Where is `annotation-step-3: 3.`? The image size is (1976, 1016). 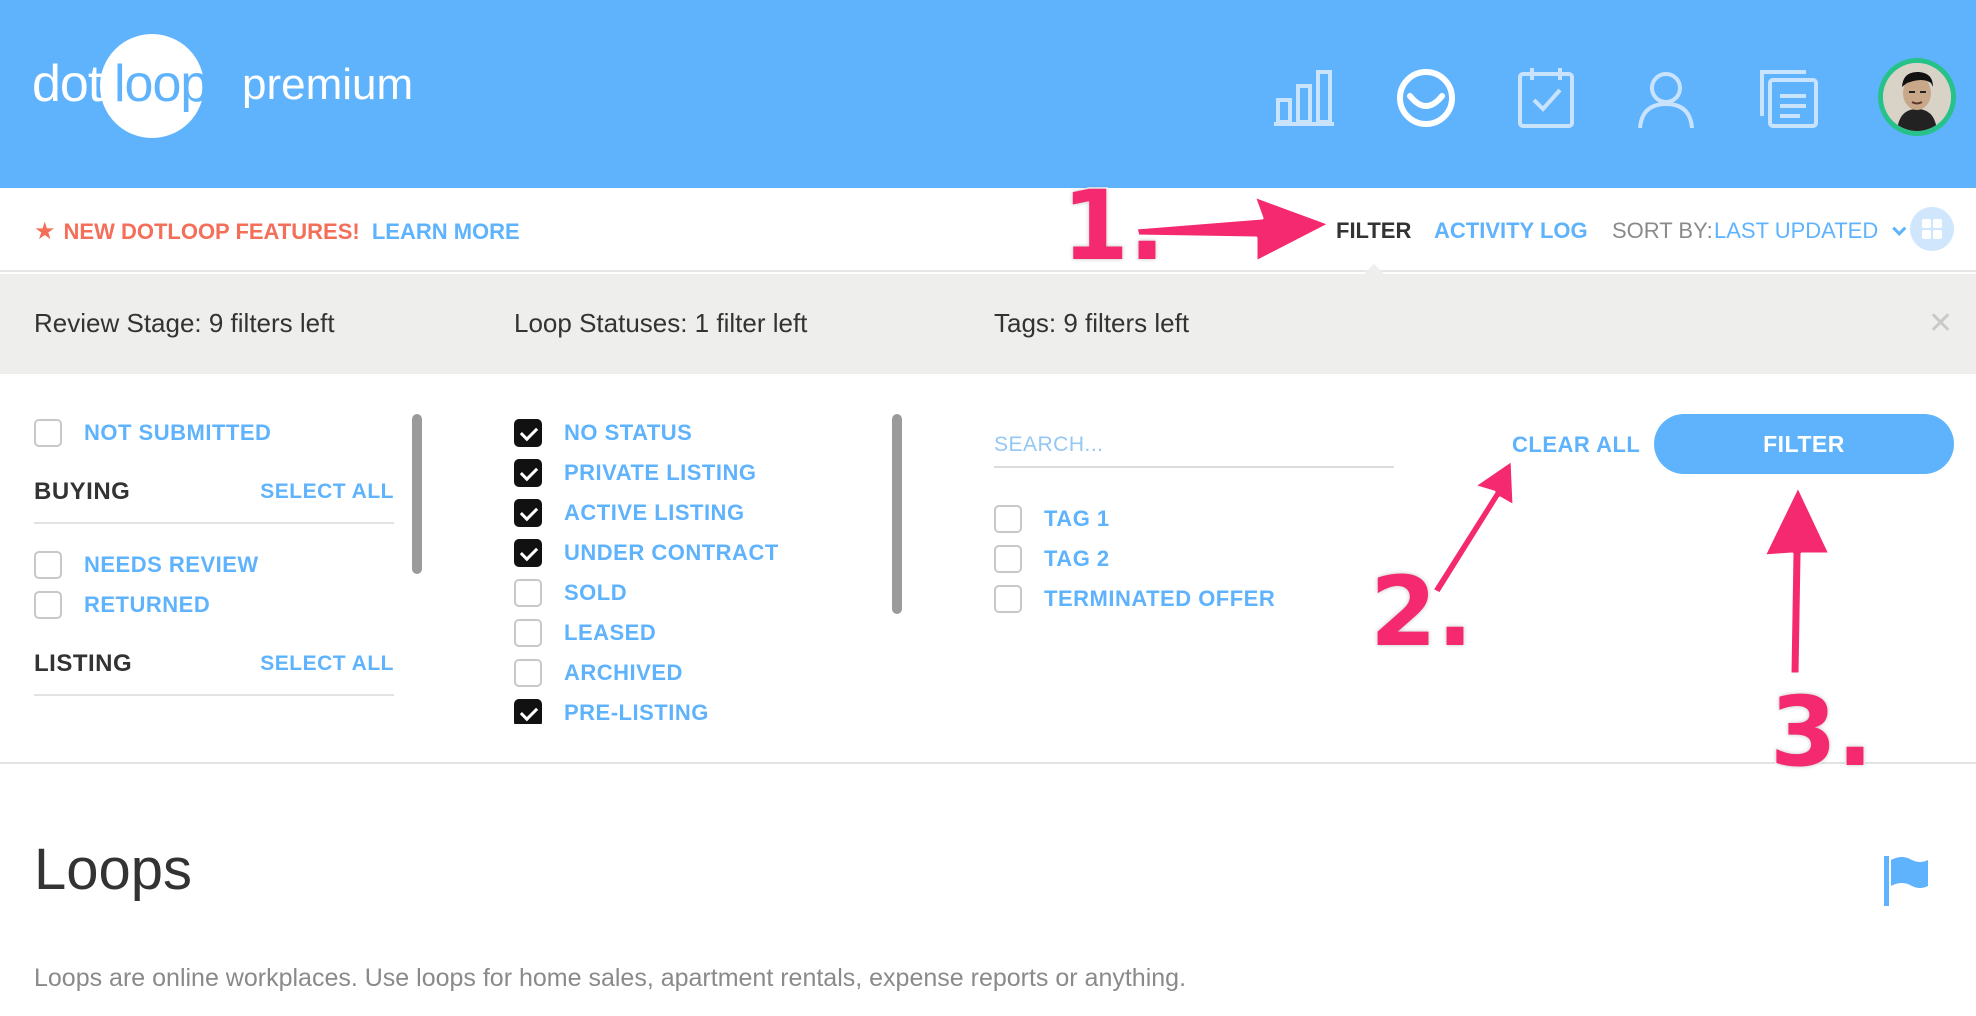 annotation-step-3: 3. is located at coordinates (1821, 732).